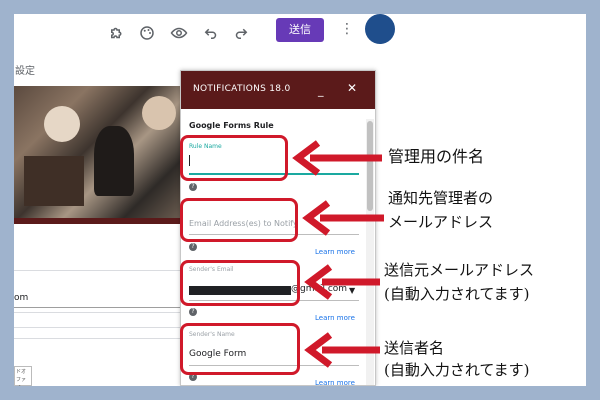 The width and height of the screenshot is (600, 400). Describe the element at coordinates (117, 33) in the screenshot. I see `puzzle-icon` at that location.